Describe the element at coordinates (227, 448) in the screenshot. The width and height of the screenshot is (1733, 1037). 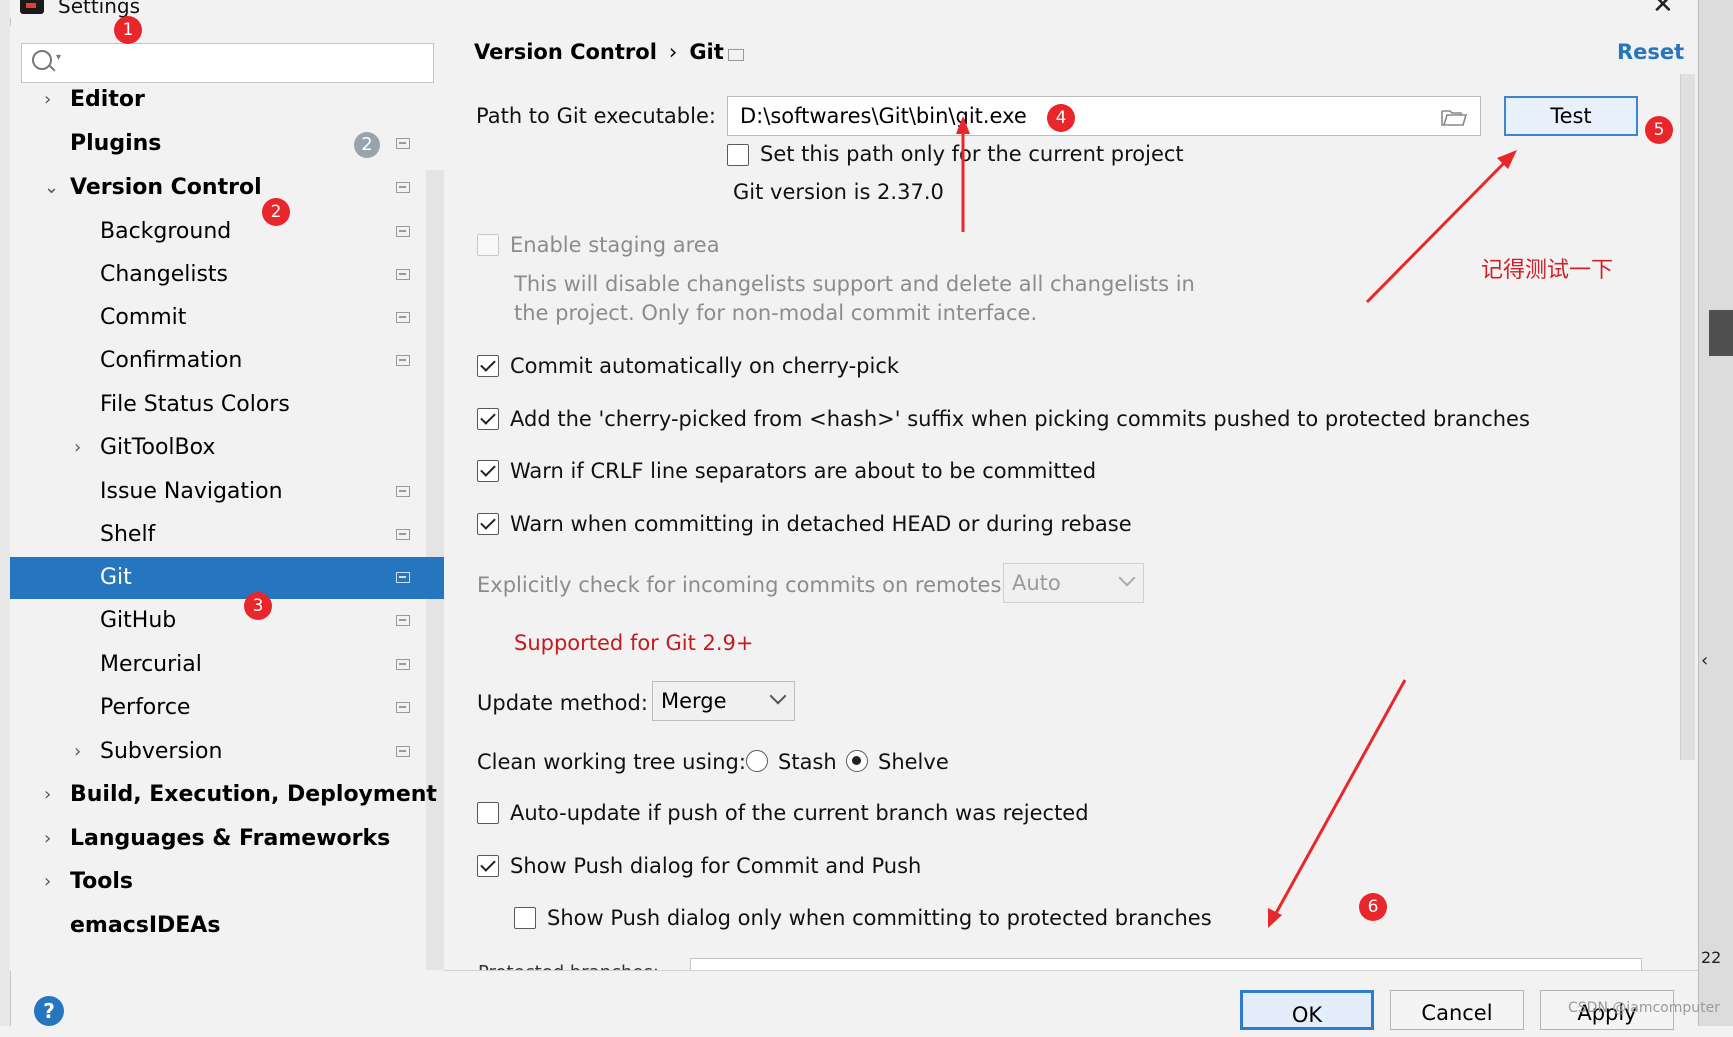
I see `sidebar-item-gittoolbox: › GitToolBox` at that location.